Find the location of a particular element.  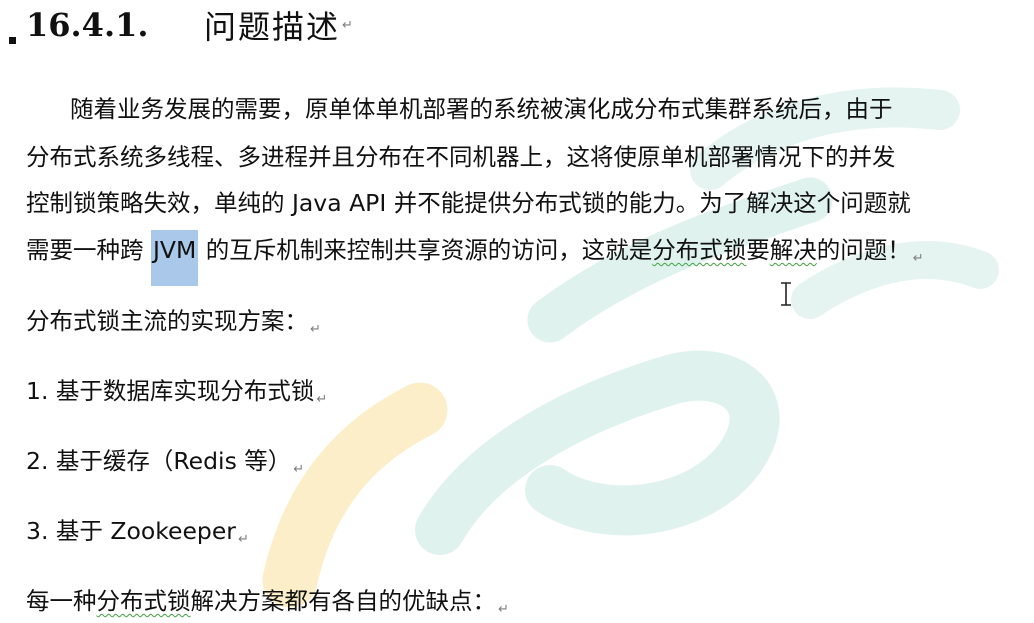

spellcheck-flag: 解决 is located at coordinates (793, 250).